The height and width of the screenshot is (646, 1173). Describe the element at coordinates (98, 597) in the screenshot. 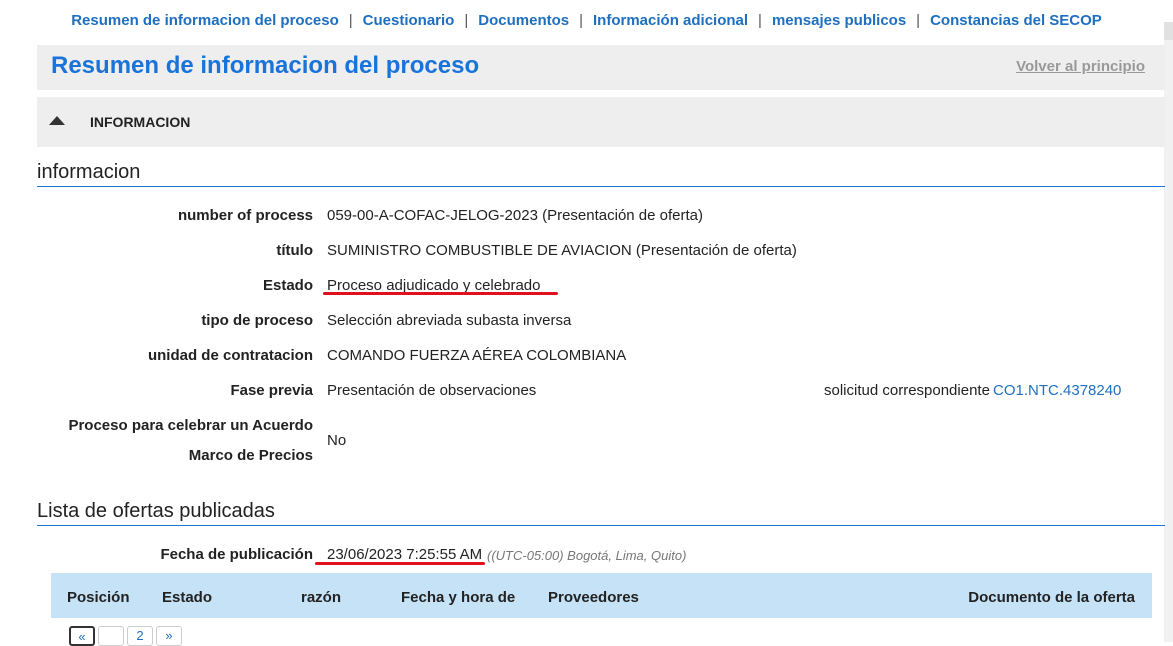

I see `column-header-posicion: Posición` at that location.